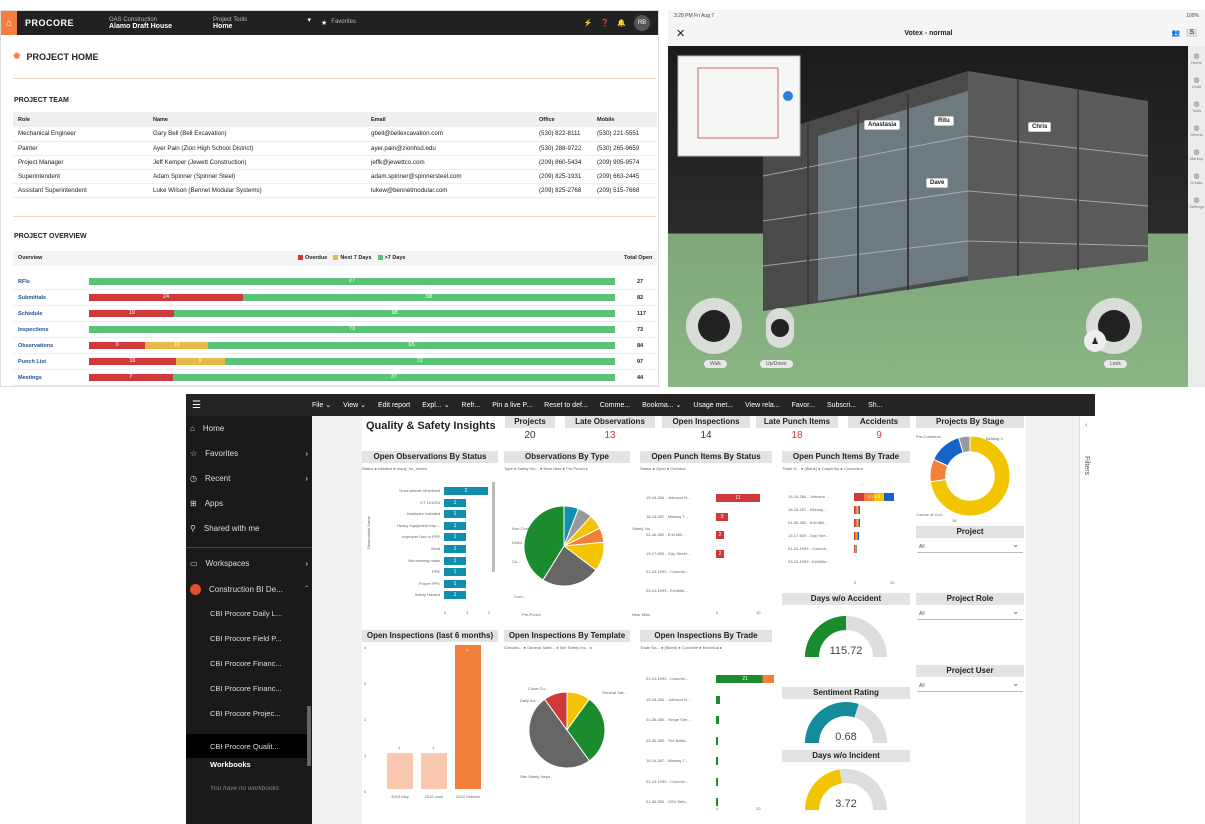 This screenshot has height=824, width=1205. What do you see at coordinates (435, 405) in the screenshot?
I see `menu-item: Expl... ⌄` at bounding box center [435, 405].